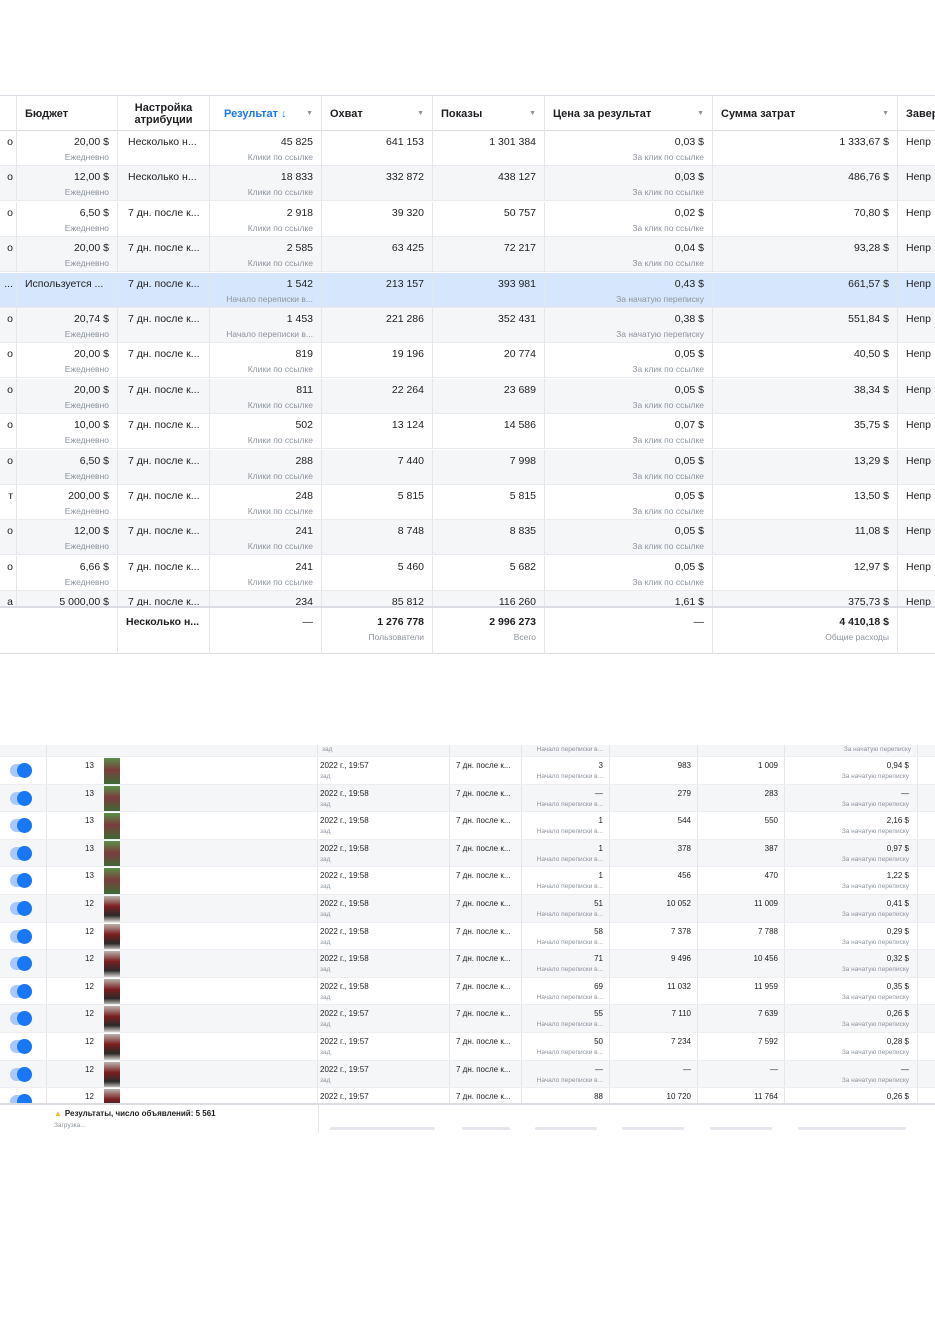 Image resolution: width=935 pixels, height=1322 pixels. Describe the element at coordinates (805, 148) in the screenshot. I see `spend-cell: 1 333,67 $` at that location.